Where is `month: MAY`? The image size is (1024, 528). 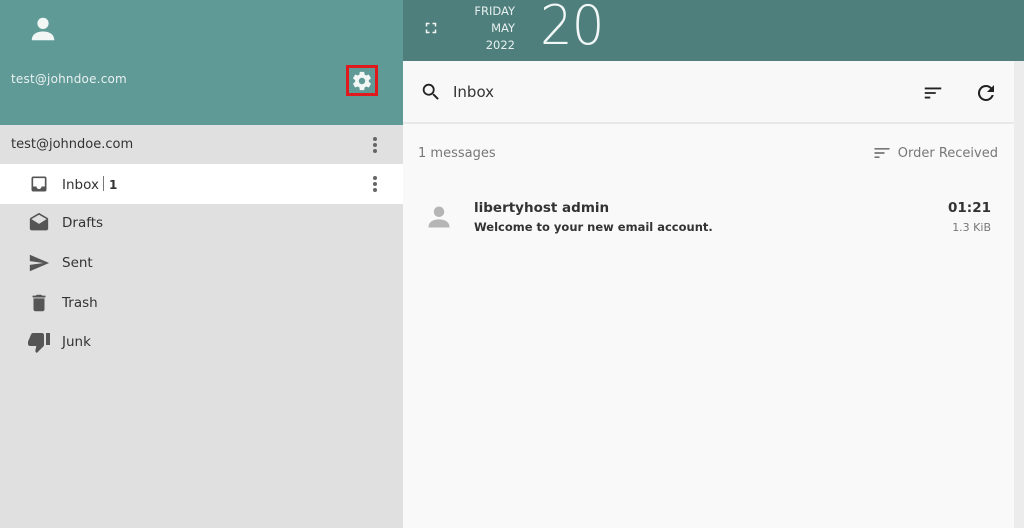 month: MAY is located at coordinates (503, 28).